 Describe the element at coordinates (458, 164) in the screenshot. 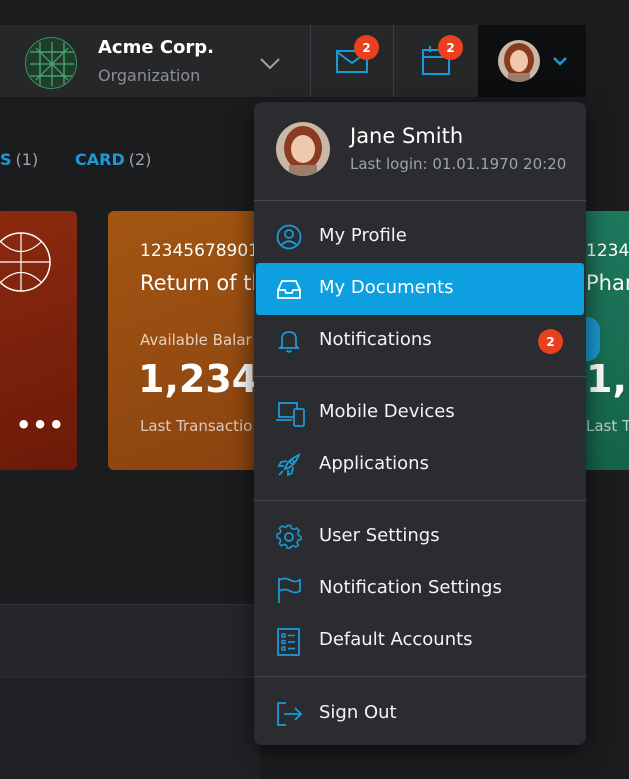

I see `last-login: Last login: 01.01.1970 20:20` at that location.